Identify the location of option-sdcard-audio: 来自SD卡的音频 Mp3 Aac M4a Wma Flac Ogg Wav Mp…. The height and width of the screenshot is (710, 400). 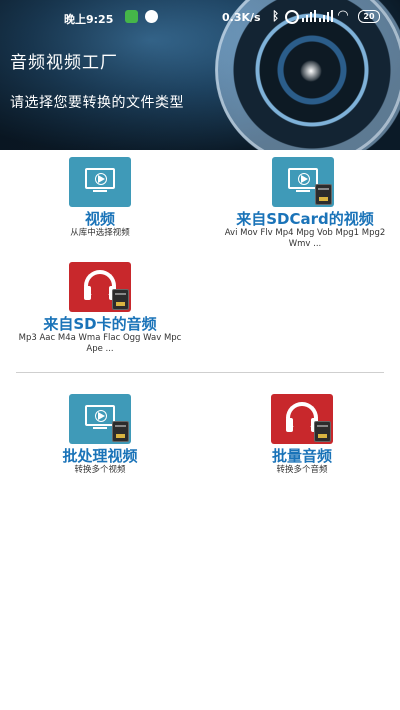
(100, 309).